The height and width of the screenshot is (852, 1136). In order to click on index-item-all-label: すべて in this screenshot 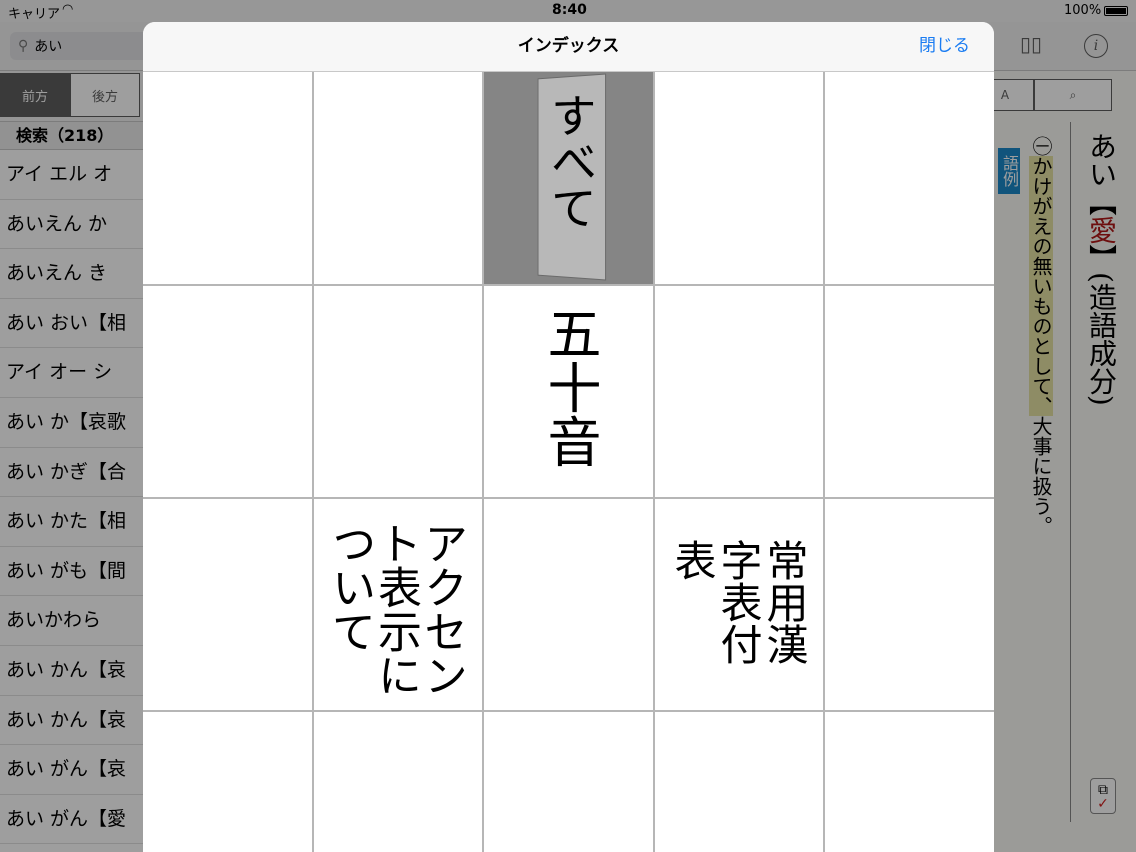, I will do `click(571, 161)`.